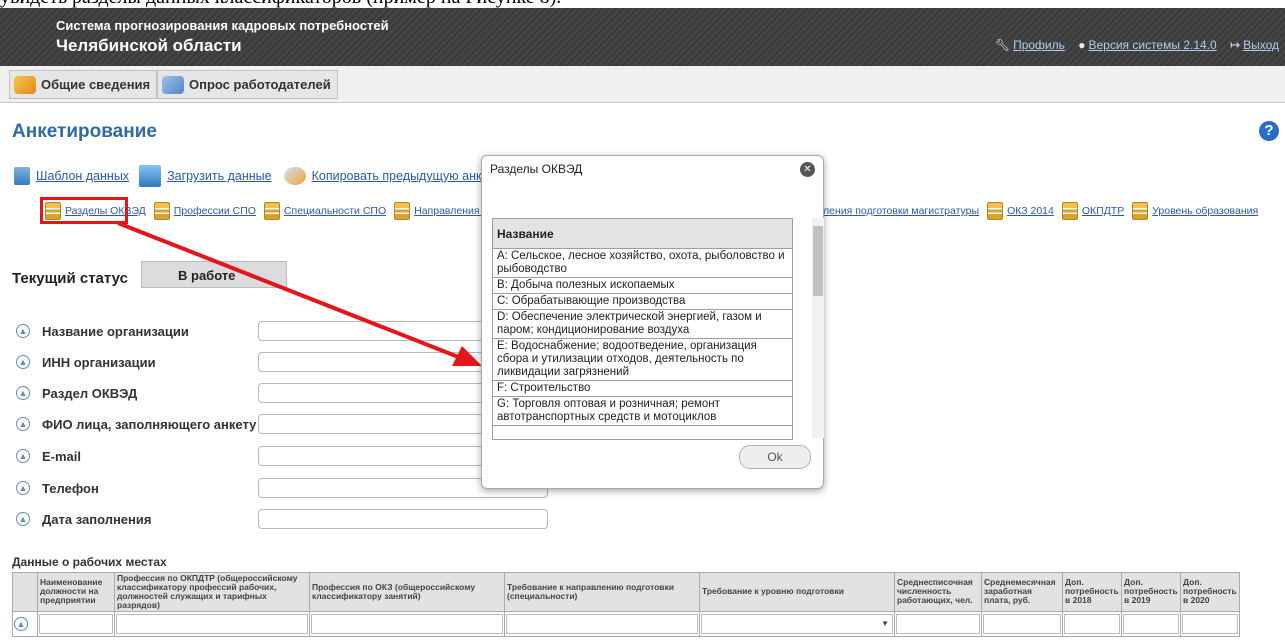 The height and width of the screenshot is (643, 1285). What do you see at coordinates (536, 169) in the screenshot?
I see `dialog-title: Разделы ОКВЭД` at bounding box center [536, 169].